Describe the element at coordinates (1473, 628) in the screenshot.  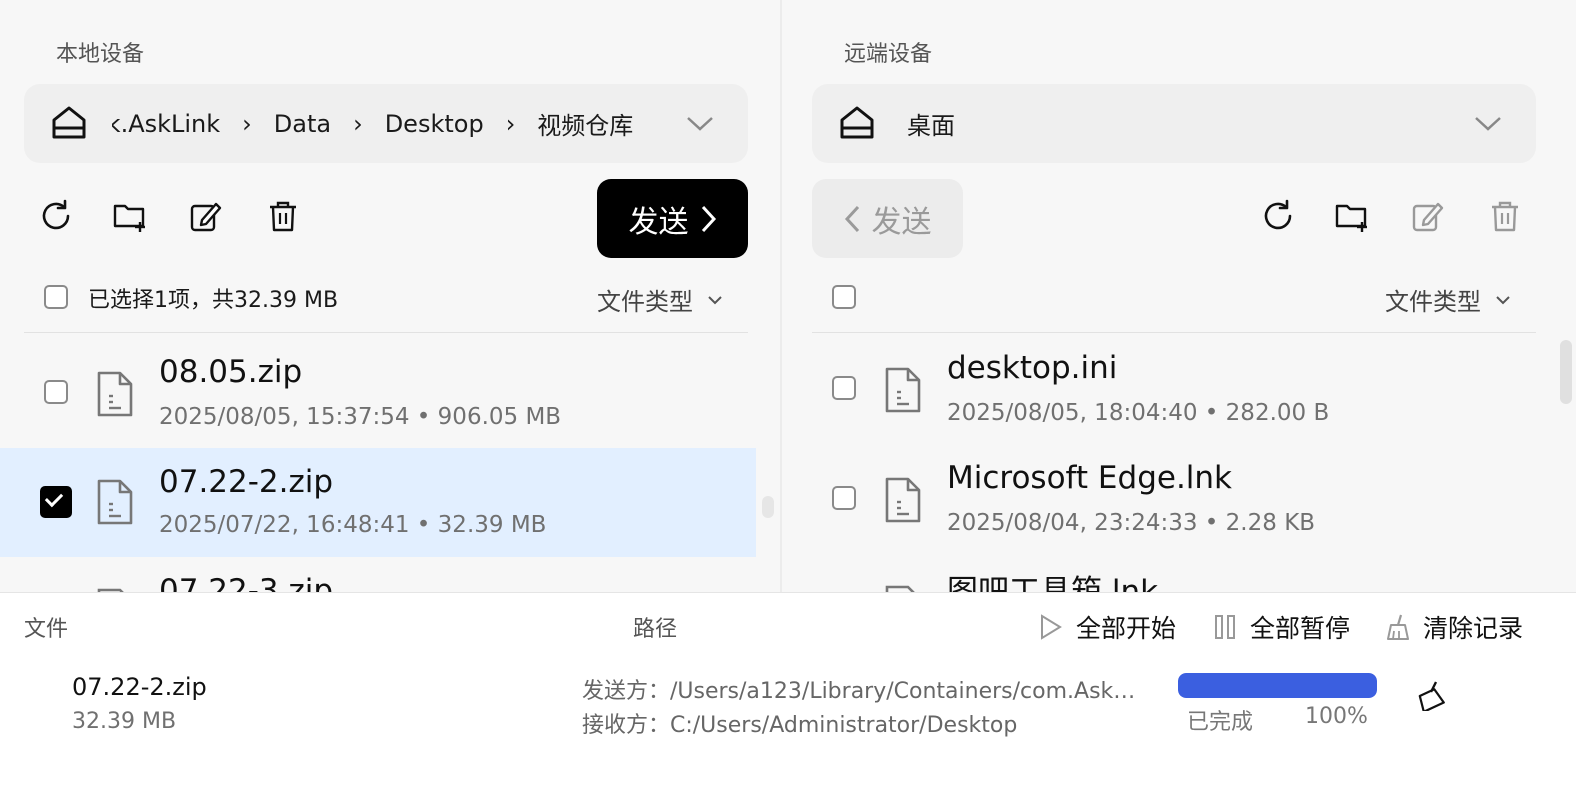
I see `clear-records-label: 清除记录` at that location.